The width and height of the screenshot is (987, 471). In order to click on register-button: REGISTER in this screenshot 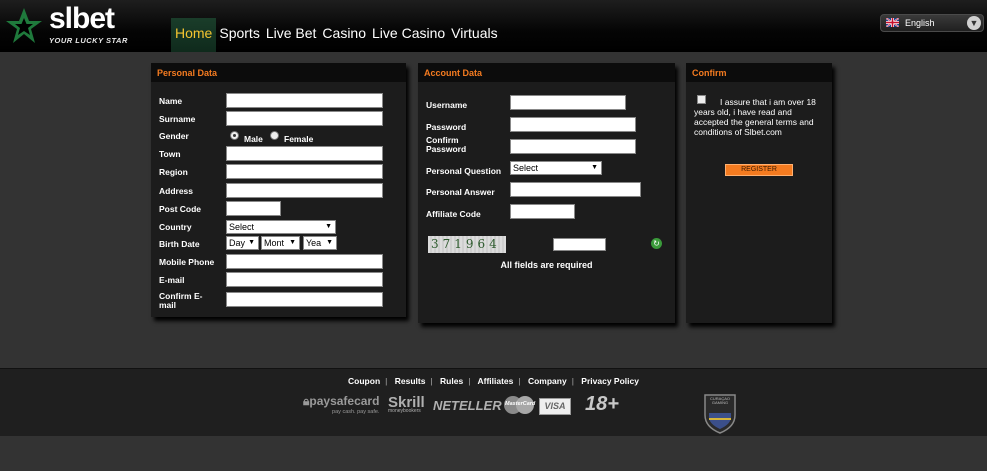, I will do `click(759, 170)`.